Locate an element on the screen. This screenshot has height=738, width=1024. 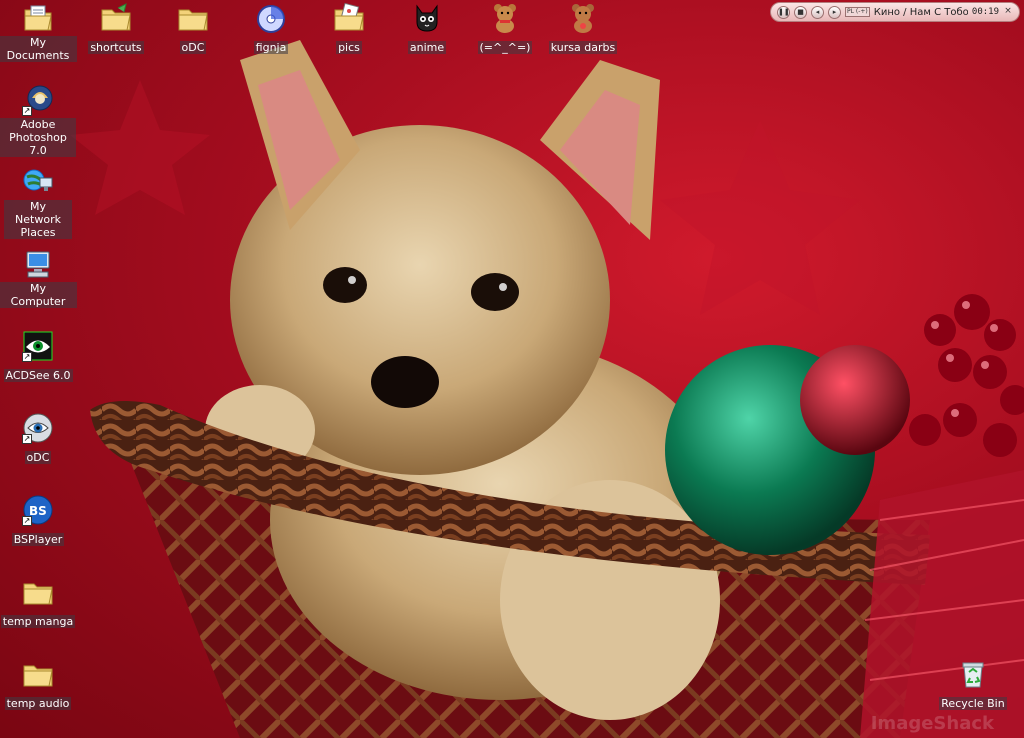
desktop-icon-odc-app: ↗ oDC is located at coordinates (38, 438).